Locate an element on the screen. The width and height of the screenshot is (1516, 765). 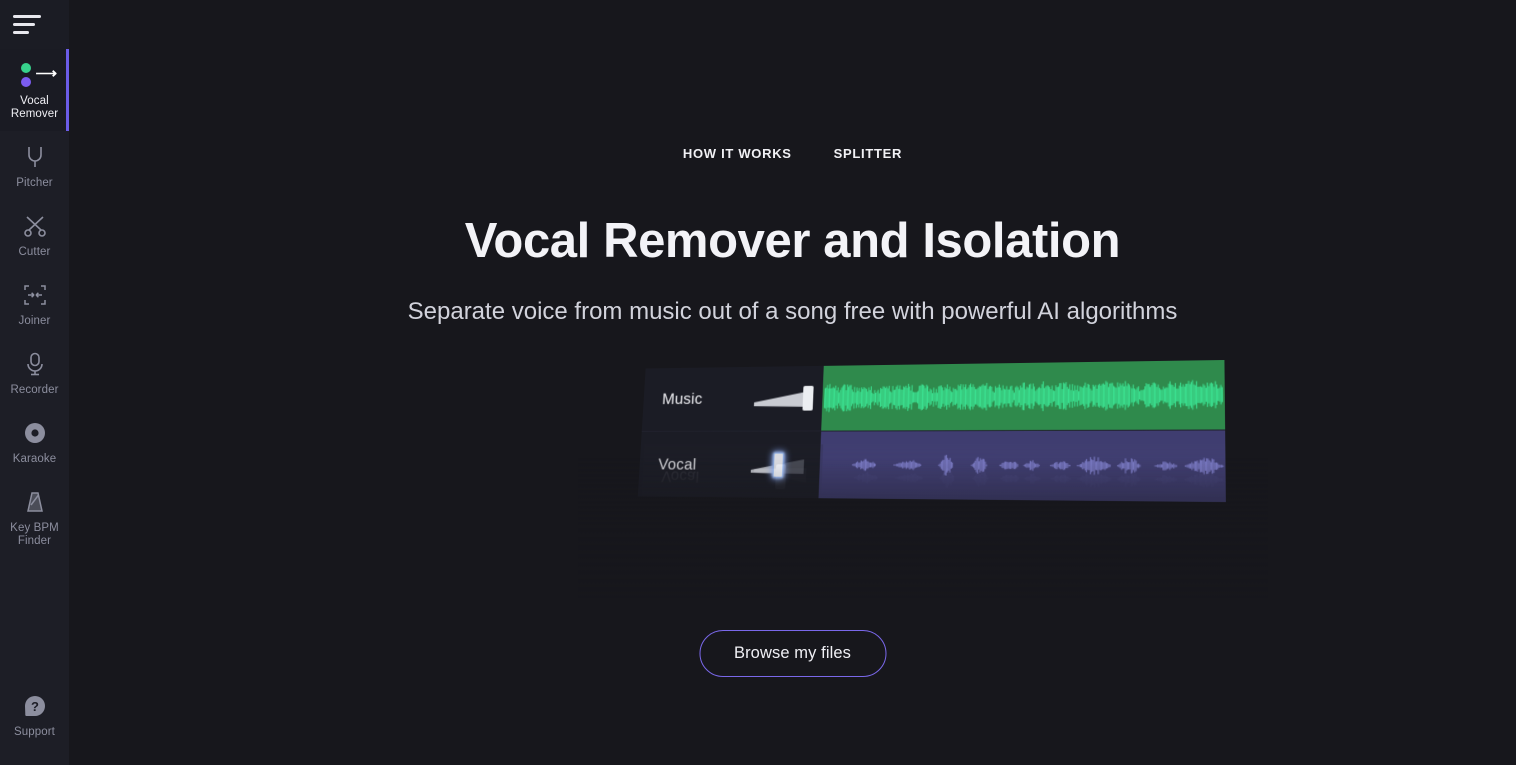
track-row: Music is located at coordinates (933, 396).